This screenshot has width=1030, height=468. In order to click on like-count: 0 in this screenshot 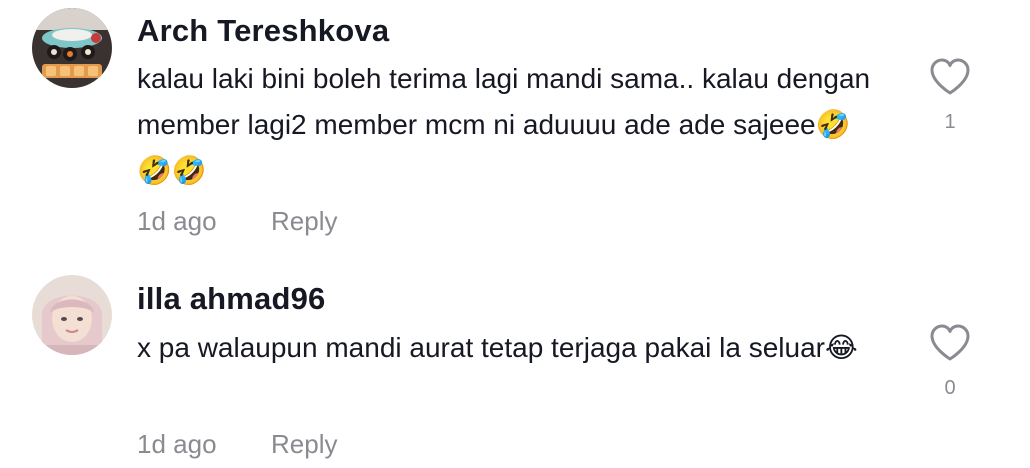, I will do `click(950, 388)`.